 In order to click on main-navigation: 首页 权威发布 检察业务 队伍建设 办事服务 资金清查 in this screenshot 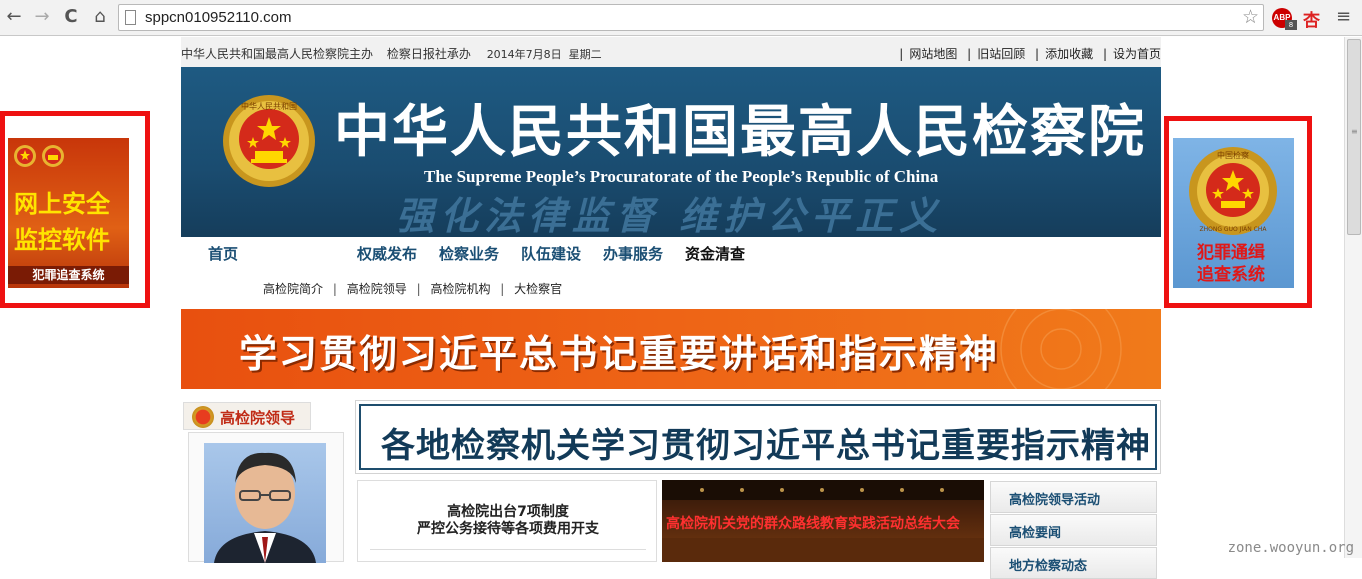, I will do `click(671, 253)`.